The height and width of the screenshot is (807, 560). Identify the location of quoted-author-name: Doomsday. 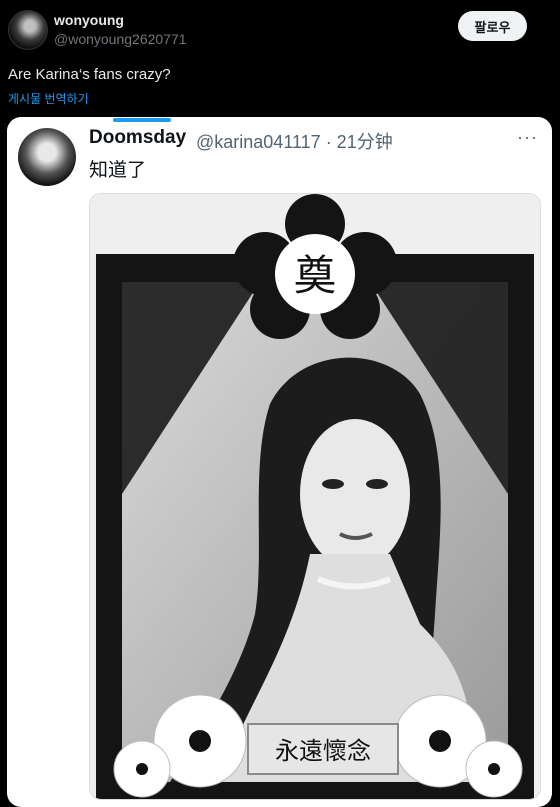
(137, 138).